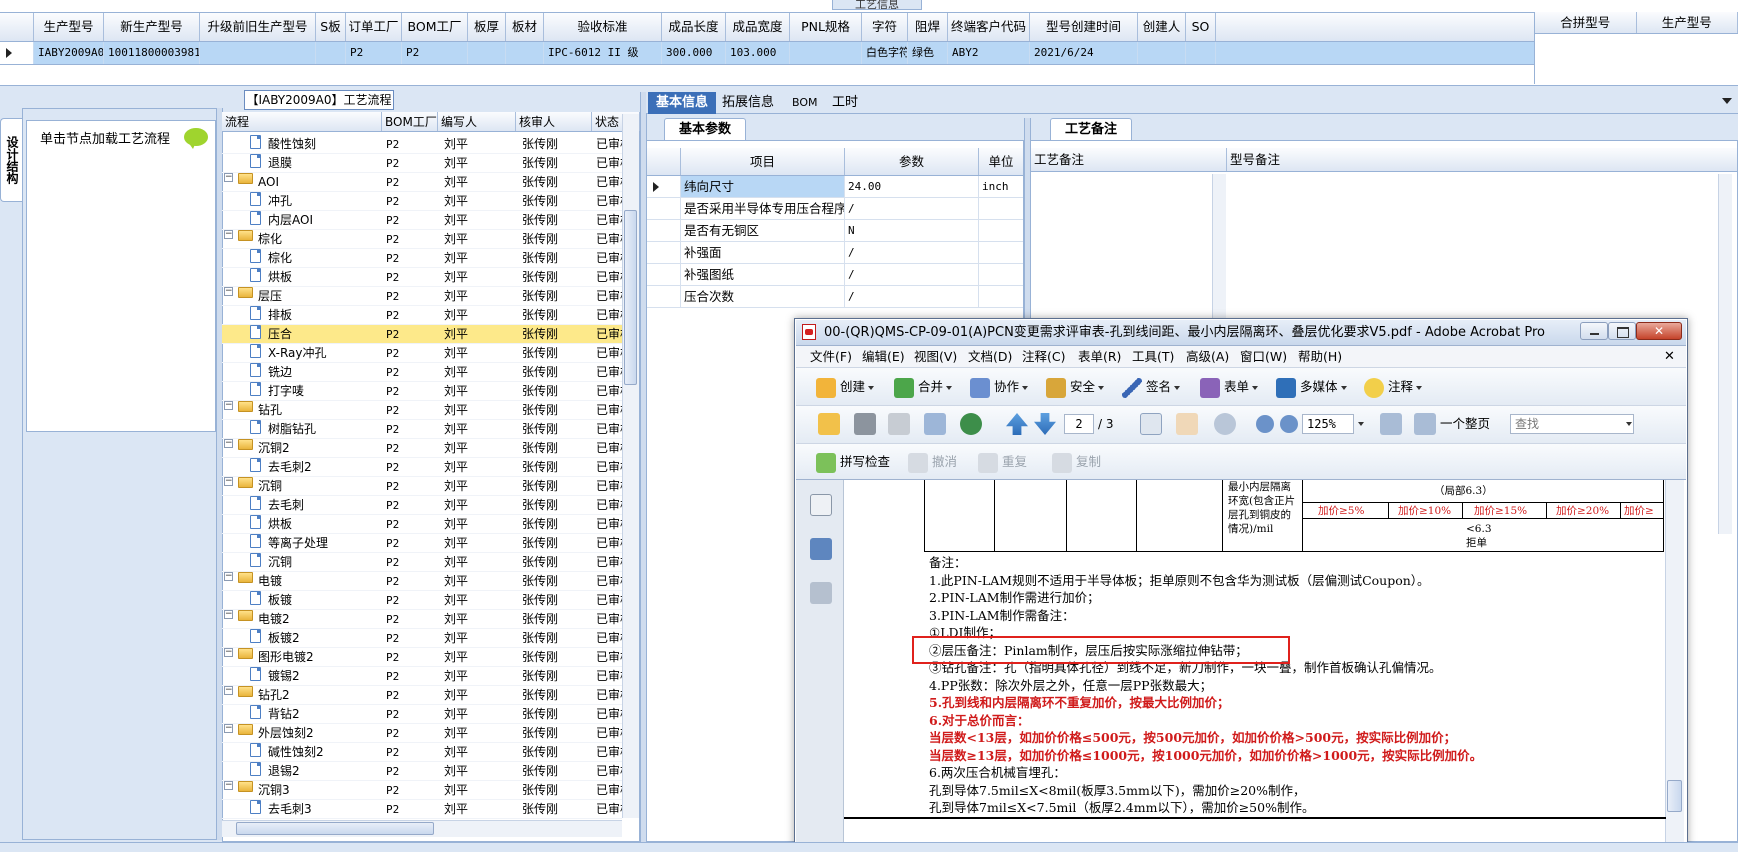  I want to click on zoom-level-select: 125%, so click(1328, 424).